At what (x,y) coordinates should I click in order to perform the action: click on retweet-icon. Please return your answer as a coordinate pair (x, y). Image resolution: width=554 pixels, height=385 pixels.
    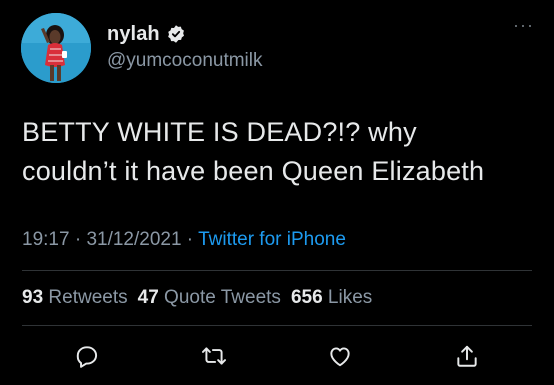
    Looking at the image, I should click on (214, 356).